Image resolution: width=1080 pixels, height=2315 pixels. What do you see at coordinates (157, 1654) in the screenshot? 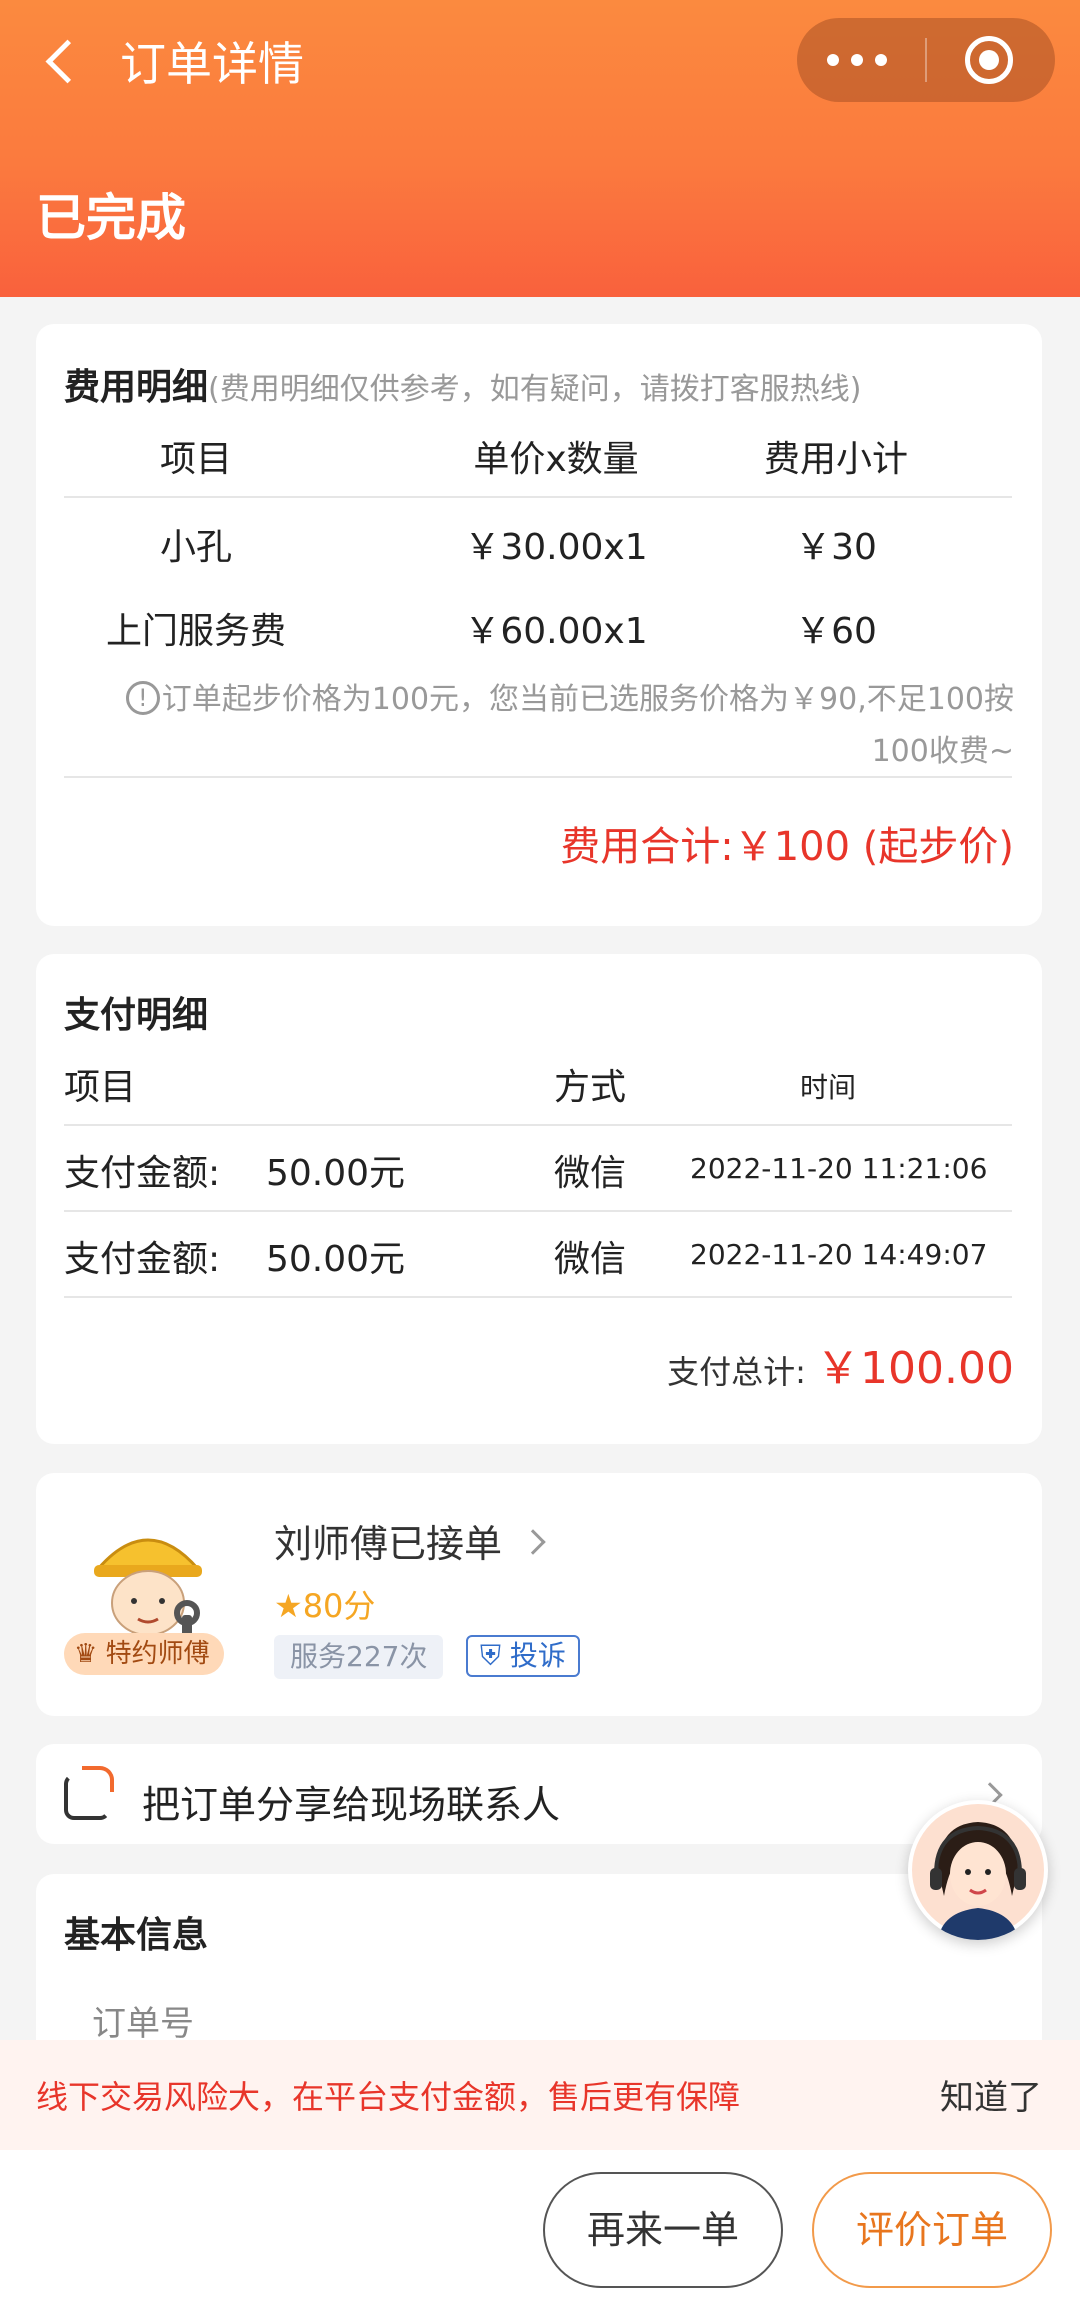
I see `badge-label: 特约师傅` at bounding box center [157, 1654].